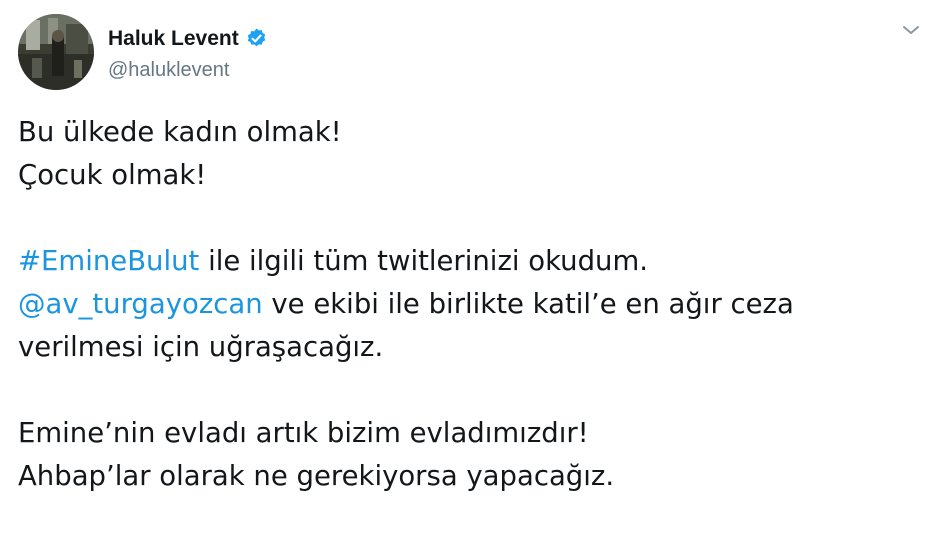 This screenshot has height=555, width=934. I want to click on tweet-line: Bu ülkede kadın olmak!, so click(180, 132).